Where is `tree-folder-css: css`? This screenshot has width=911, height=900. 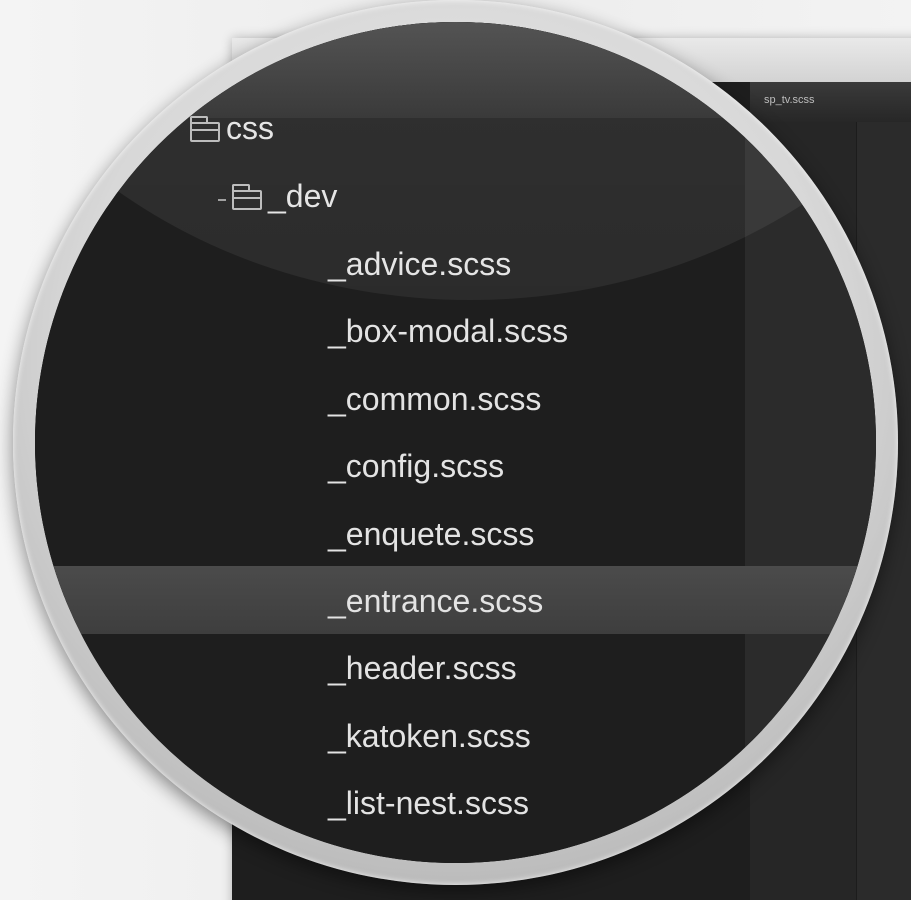
tree-folder-css: css is located at coordinates (250, 128).